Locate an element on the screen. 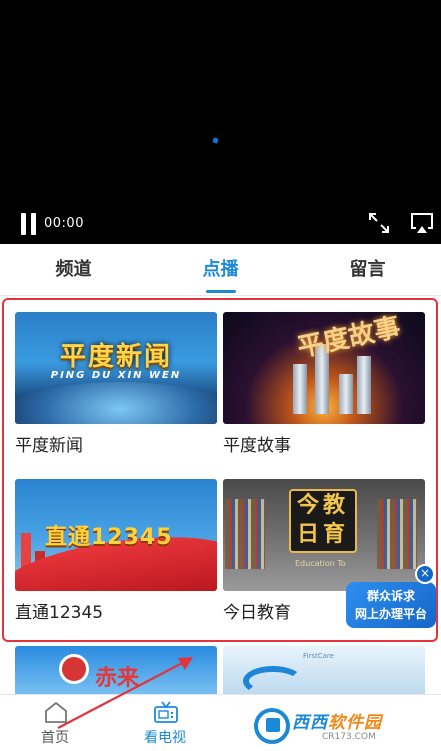 The image size is (441, 751). tab-channels: 频道 is located at coordinates (73, 269).